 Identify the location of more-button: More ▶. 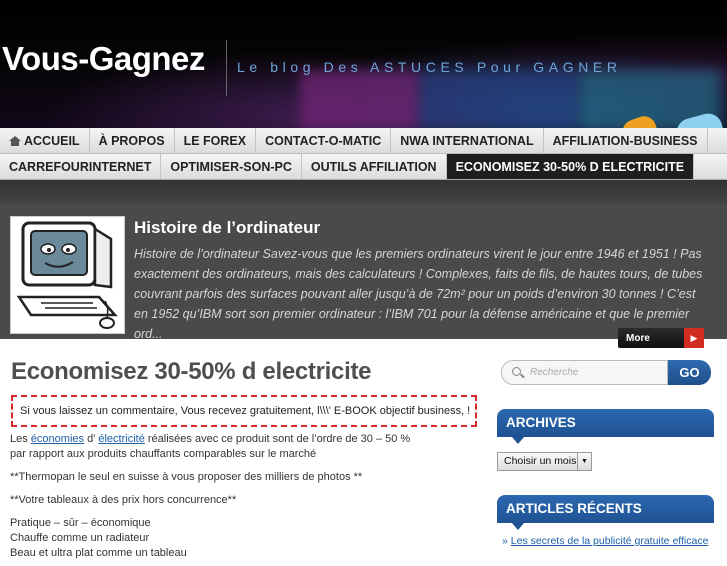
(661, 338).